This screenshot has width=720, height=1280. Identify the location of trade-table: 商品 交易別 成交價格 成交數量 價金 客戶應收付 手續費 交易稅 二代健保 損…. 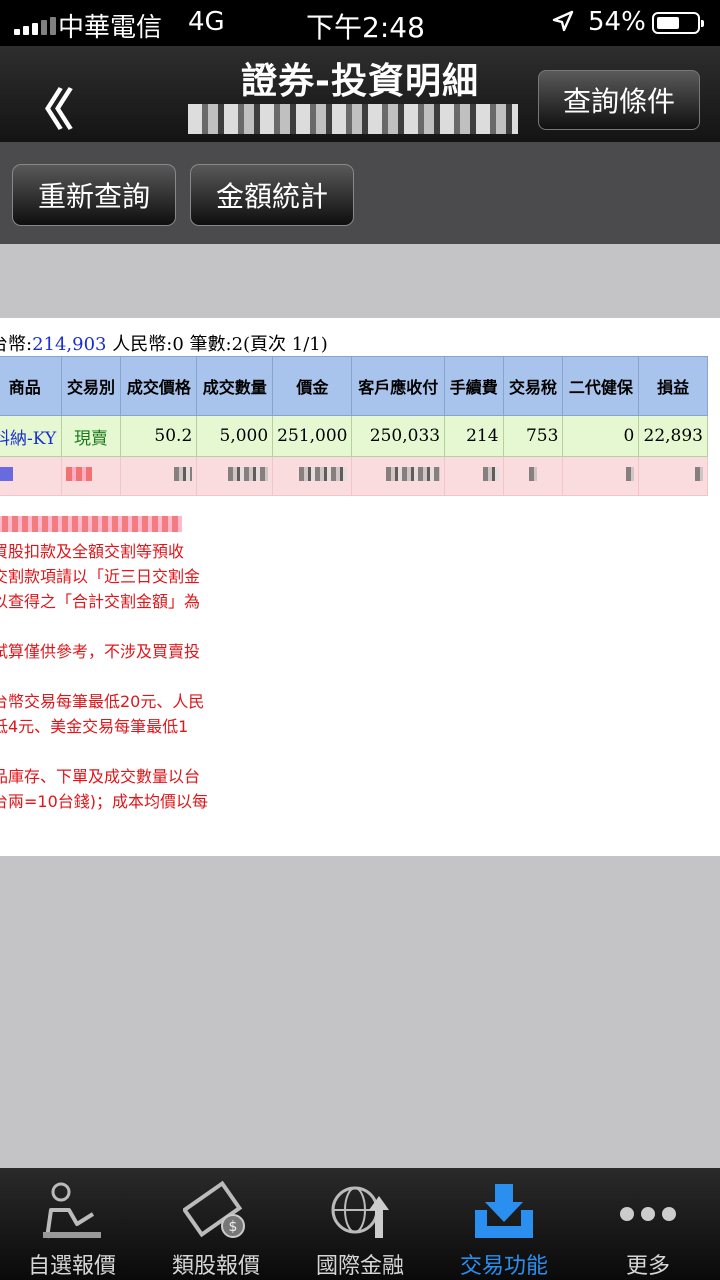
(354, 426).